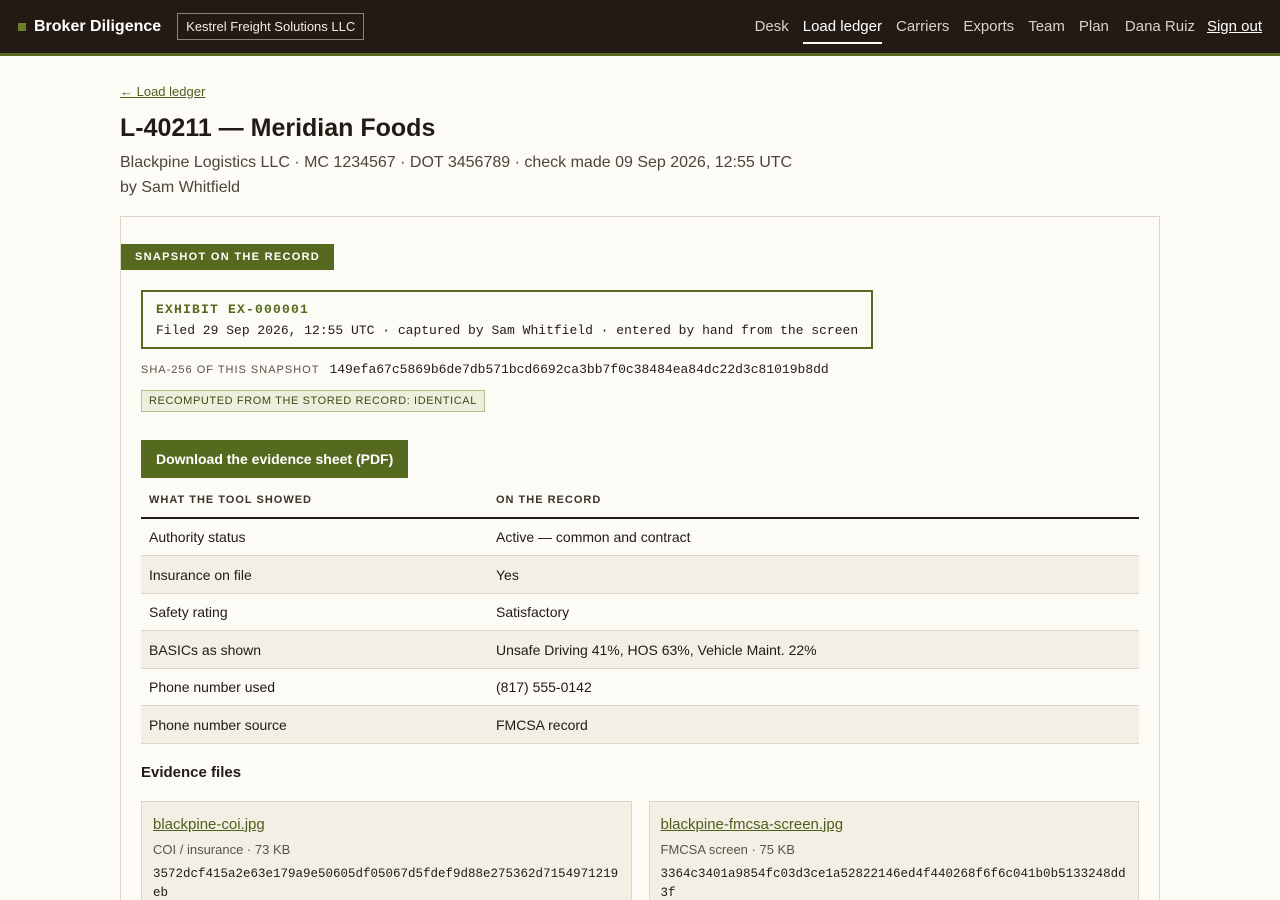 The width and height of the screenshot is (1280, 900). I want to click on brand: Broker Diligence, so click(89, 27).